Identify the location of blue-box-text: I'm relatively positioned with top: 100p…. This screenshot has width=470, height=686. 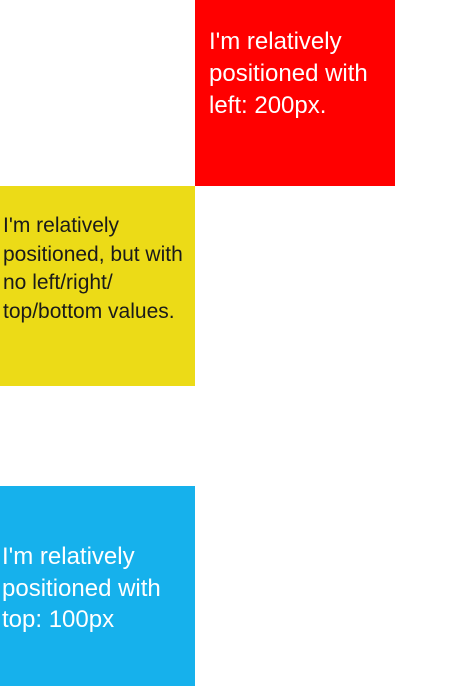
(81, 588).